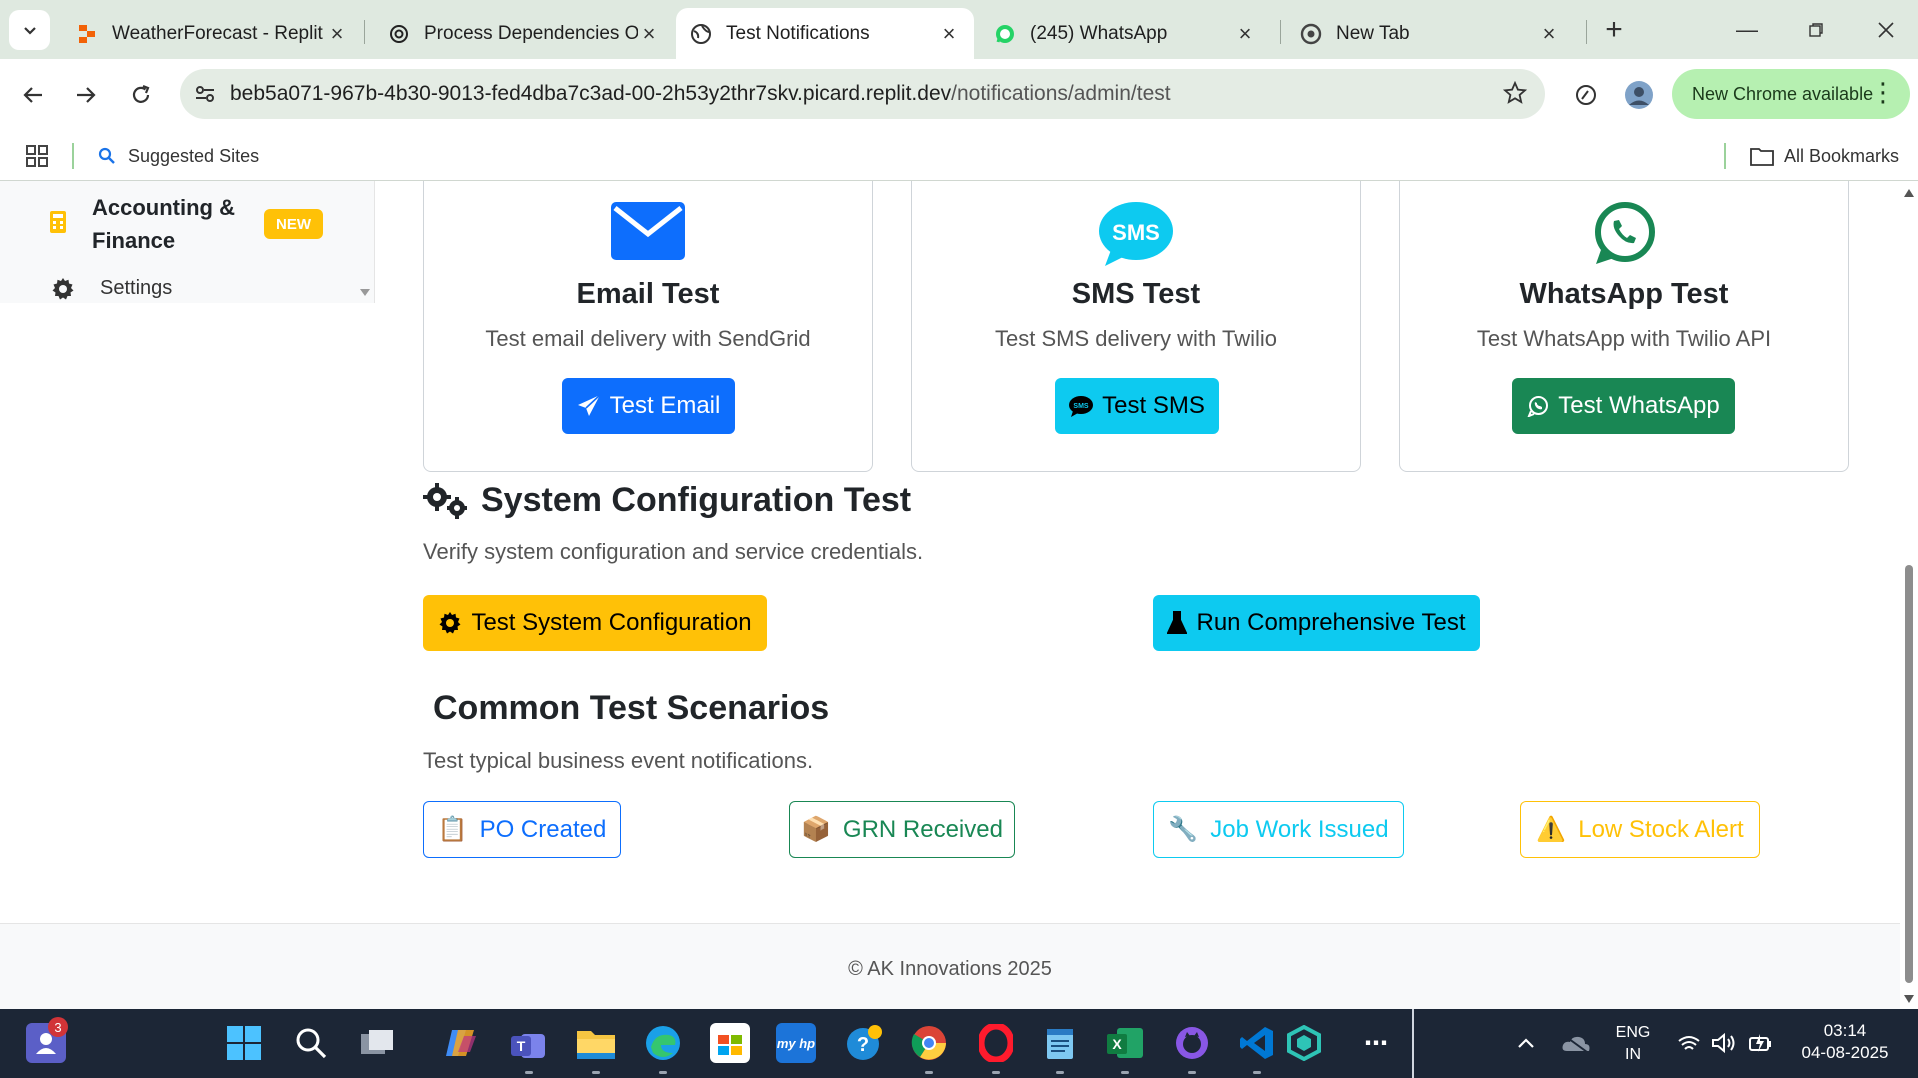  Describe the element at coordinates (1824, 156) in the screenshot. I see `all-bookmarks-button: All Bookmarks` at that location.